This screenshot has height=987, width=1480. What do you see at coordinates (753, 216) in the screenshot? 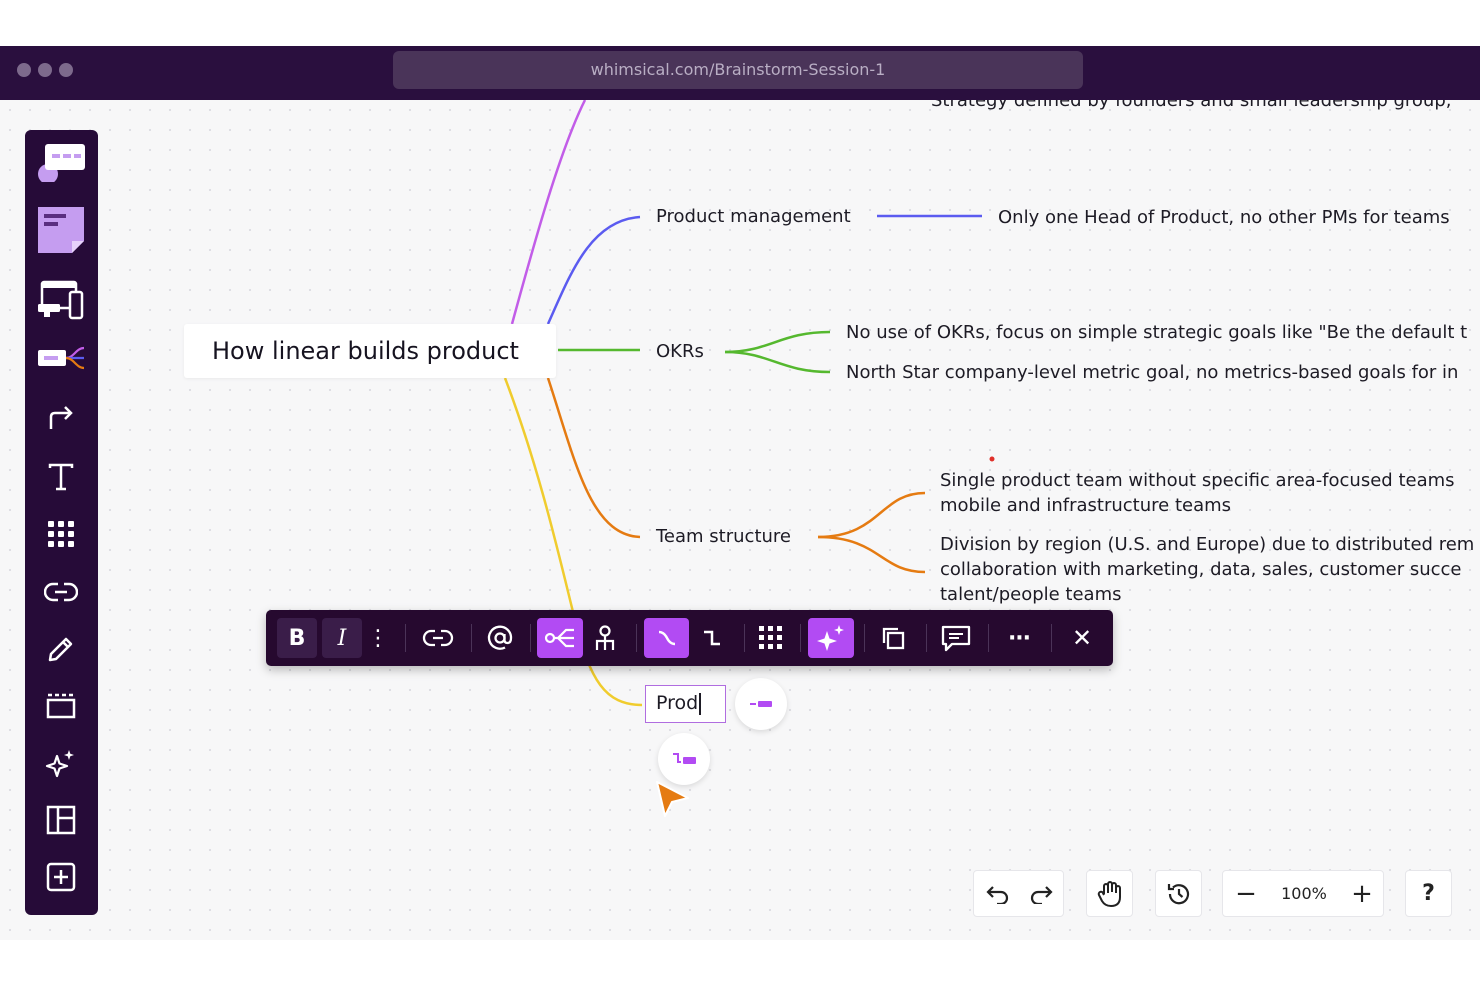
I see `branch-product-management: Product management` at bounding box center [753, 216].